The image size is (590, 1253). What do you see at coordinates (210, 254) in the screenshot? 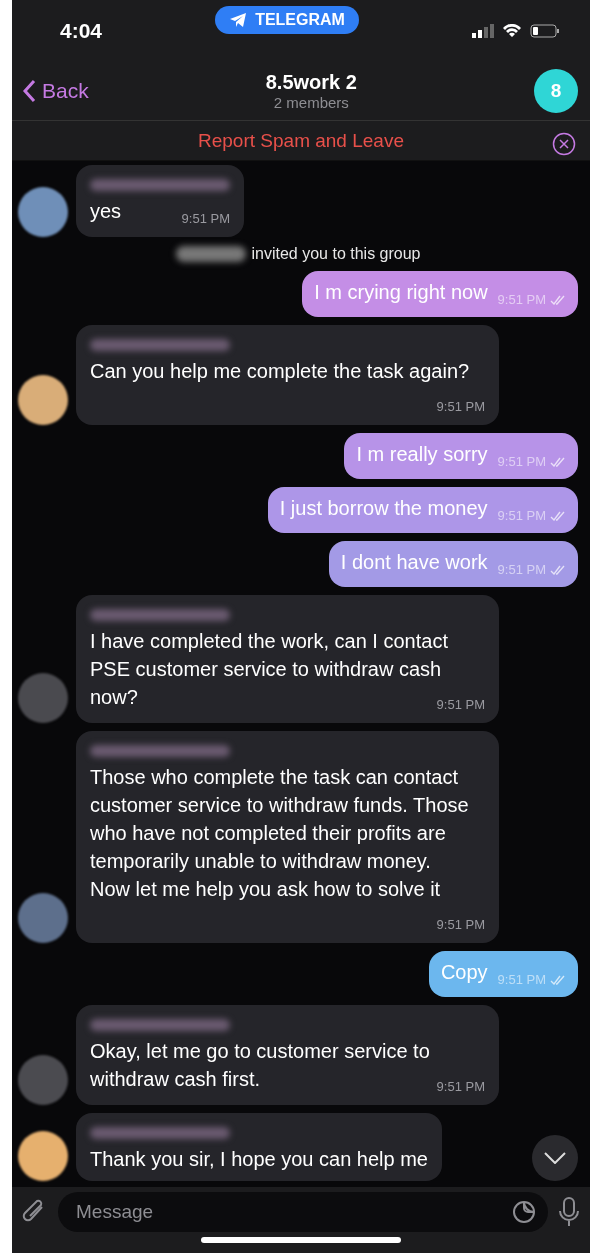
I see `blurred-name` at bounding box center [210, 254].